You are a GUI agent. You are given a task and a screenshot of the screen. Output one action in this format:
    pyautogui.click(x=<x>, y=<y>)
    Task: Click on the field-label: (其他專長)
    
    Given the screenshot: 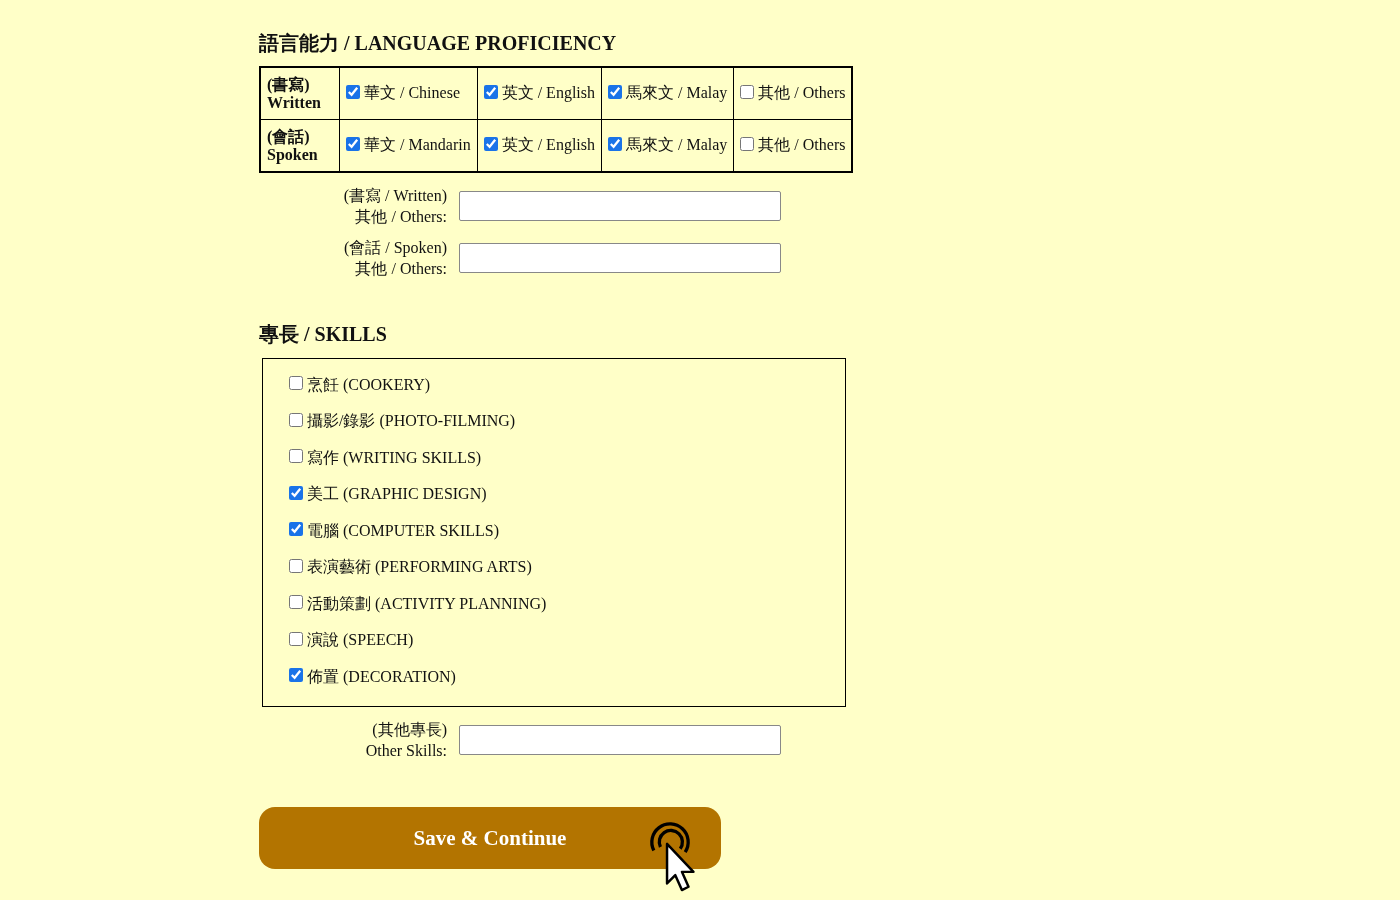 What is the action you would take?
    pyautogui.click(x=409, y=730)
    